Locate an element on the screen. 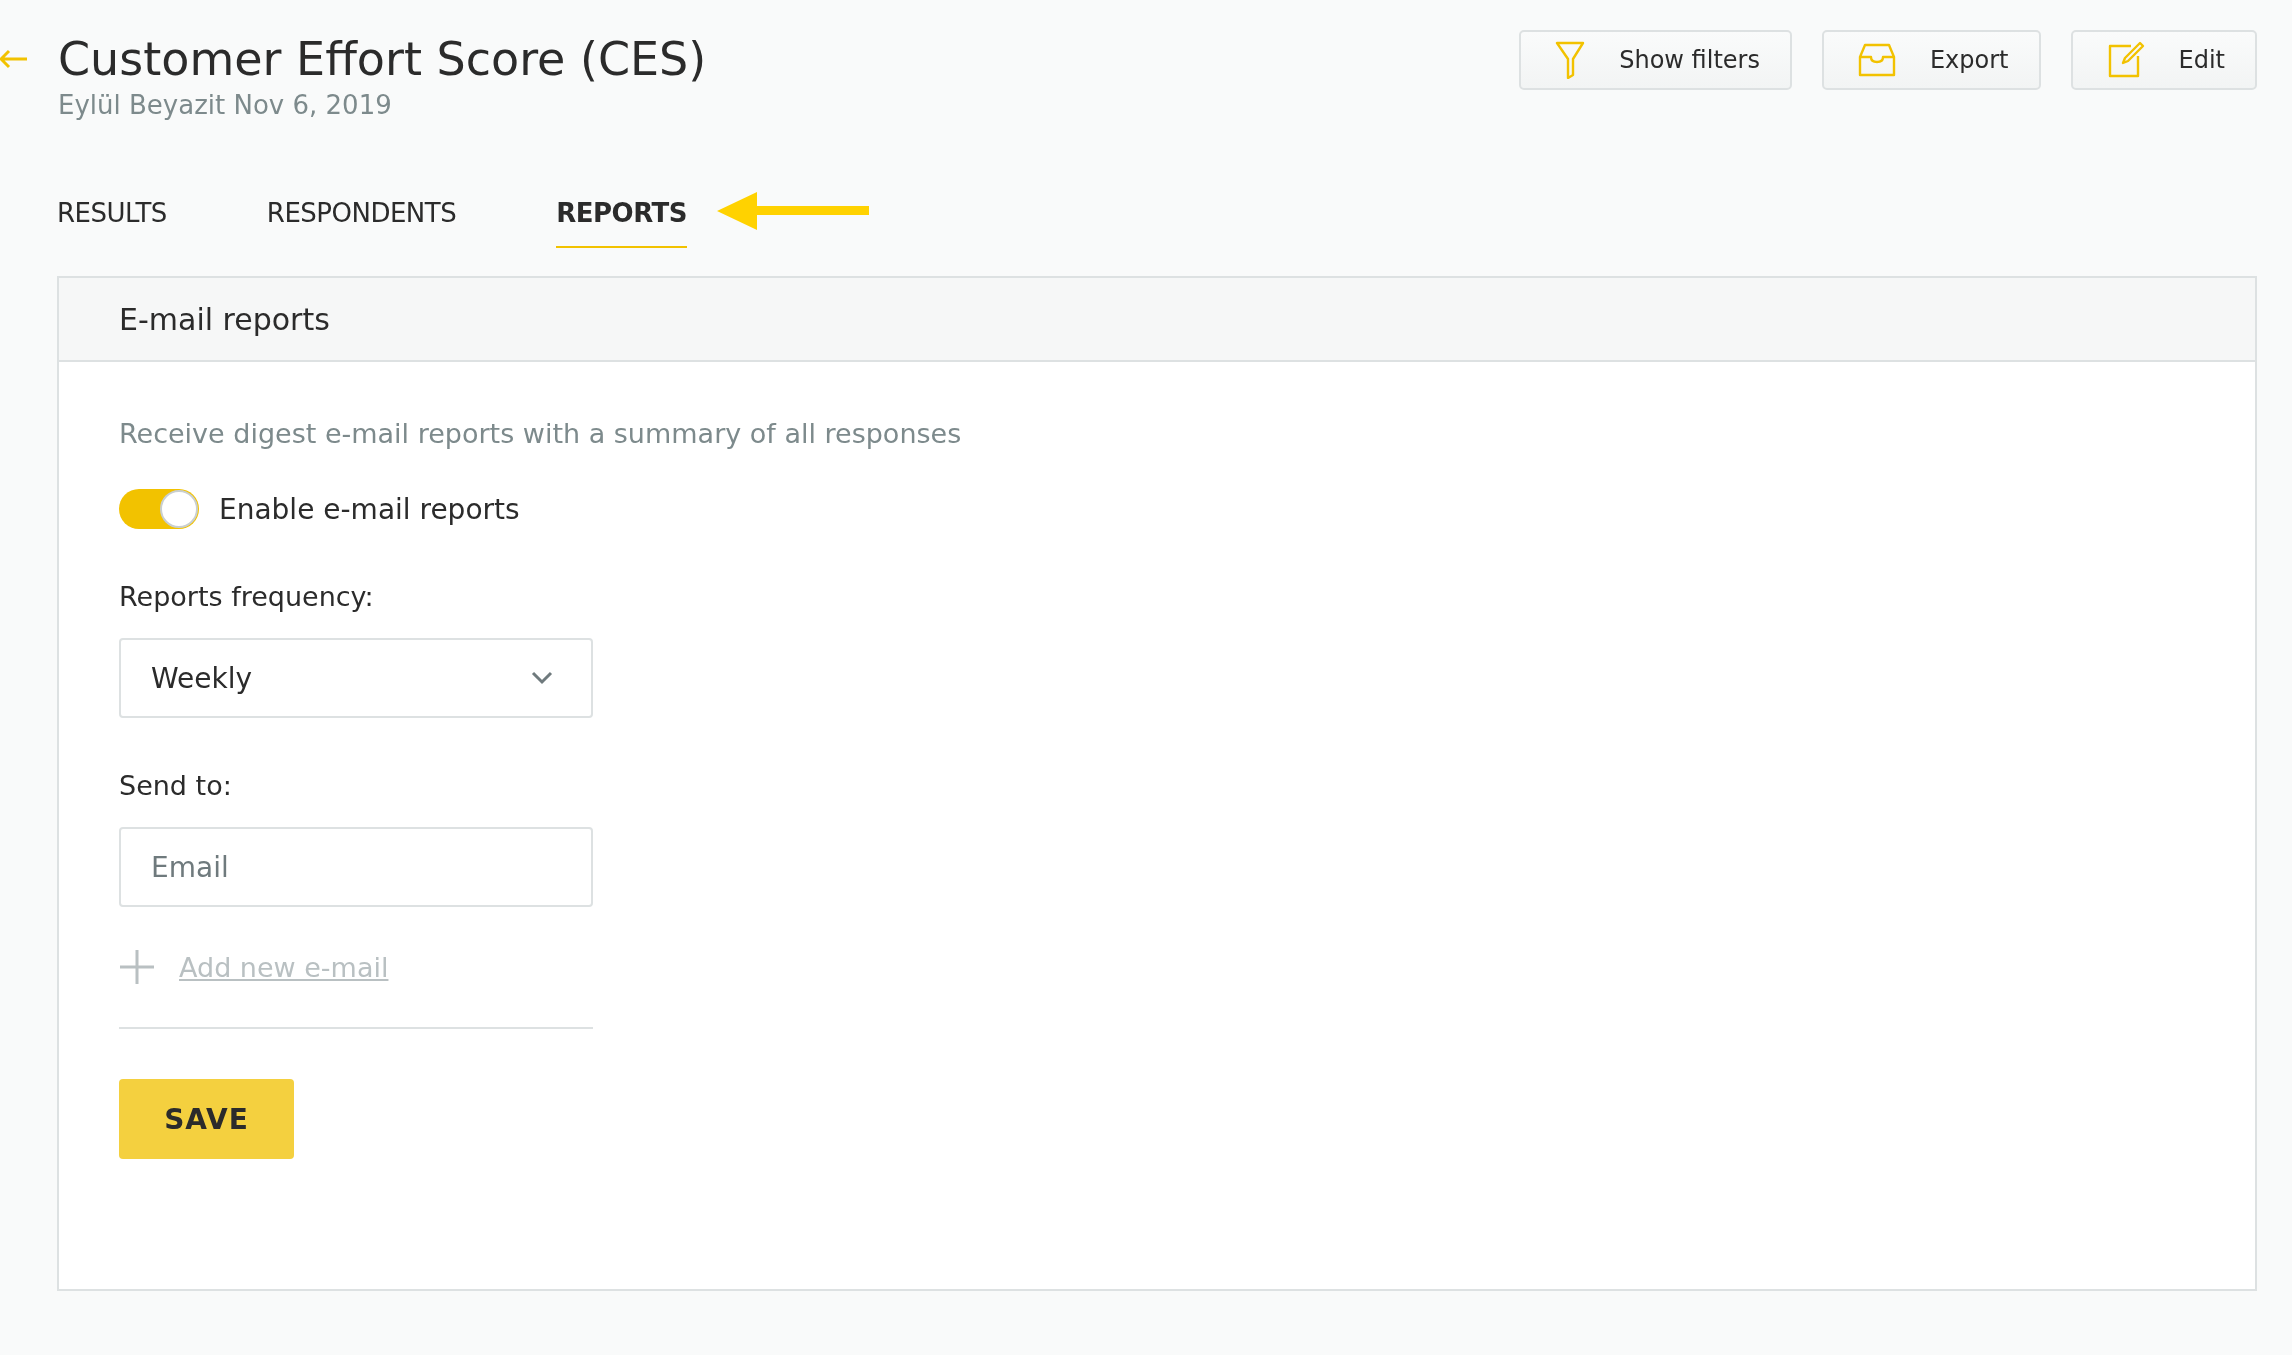  funnel-icon is located at coordinates (1570, 60).